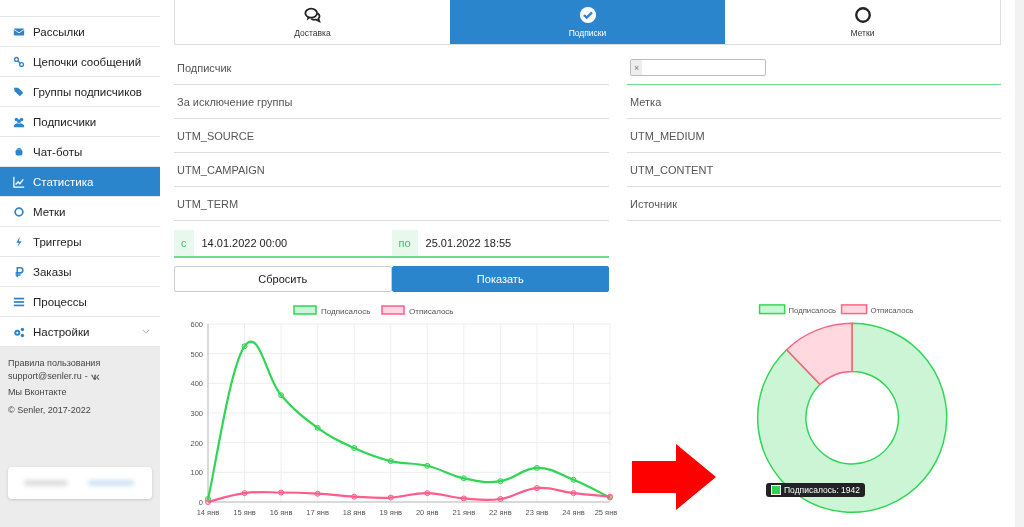 This screenshot has height=527, width=1024. I want to click on date-prefix: с, so click(184, 243).